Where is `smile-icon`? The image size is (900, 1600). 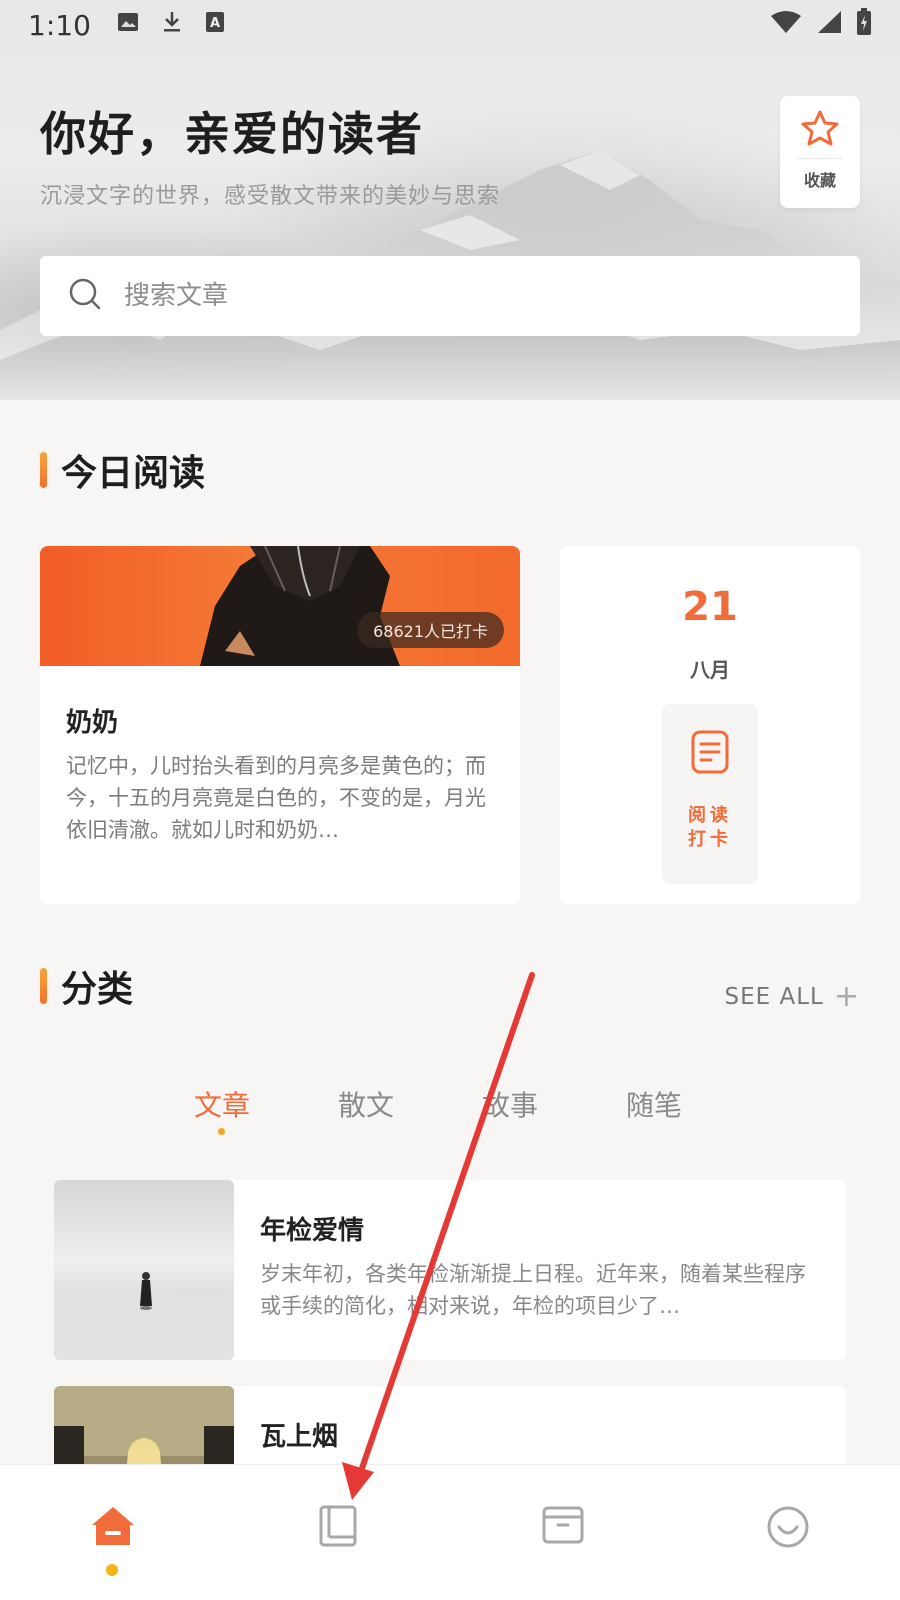
smile-icon is located at coordinates (788, 1532).